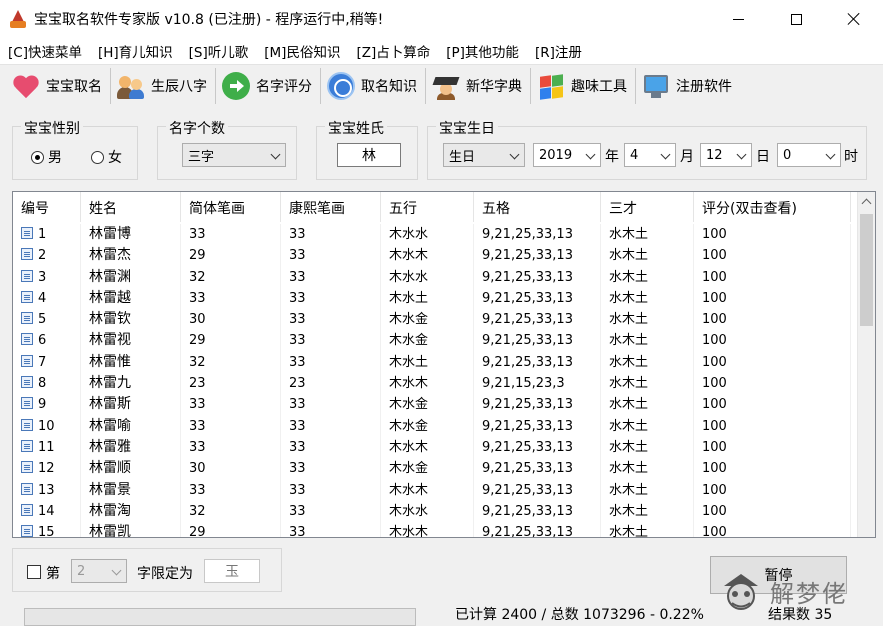 The width and height of the screenshot is (883, 626). I want to click on menu-divination: [Z]占卜算命, so click(393, 51).